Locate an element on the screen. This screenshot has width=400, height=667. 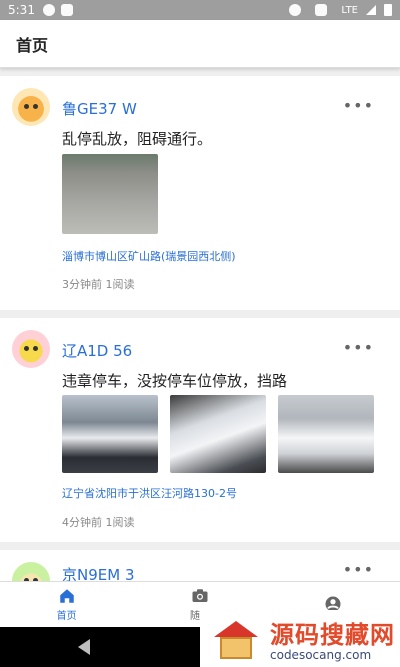
post-plate: 辽A1D 56 is located at coordinates (97, 350).